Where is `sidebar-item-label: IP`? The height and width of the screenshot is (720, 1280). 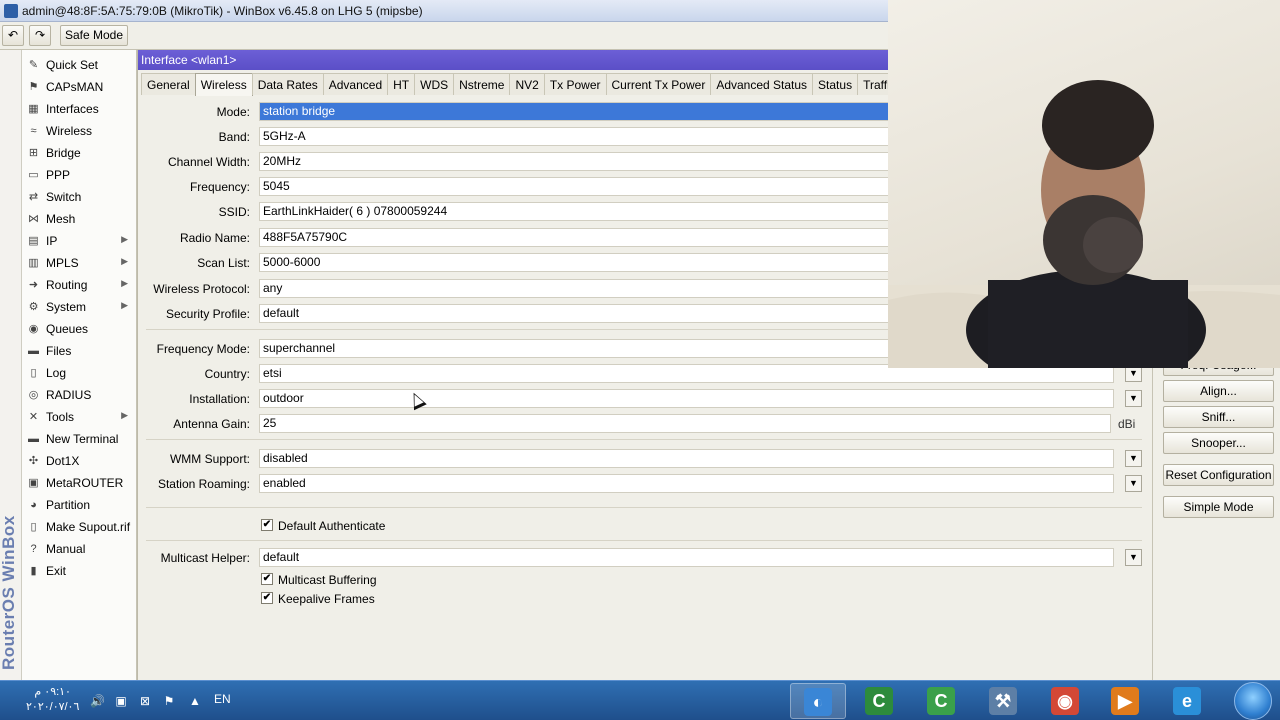 sidebar-item-label: IP is located at coordinates (52, 241).